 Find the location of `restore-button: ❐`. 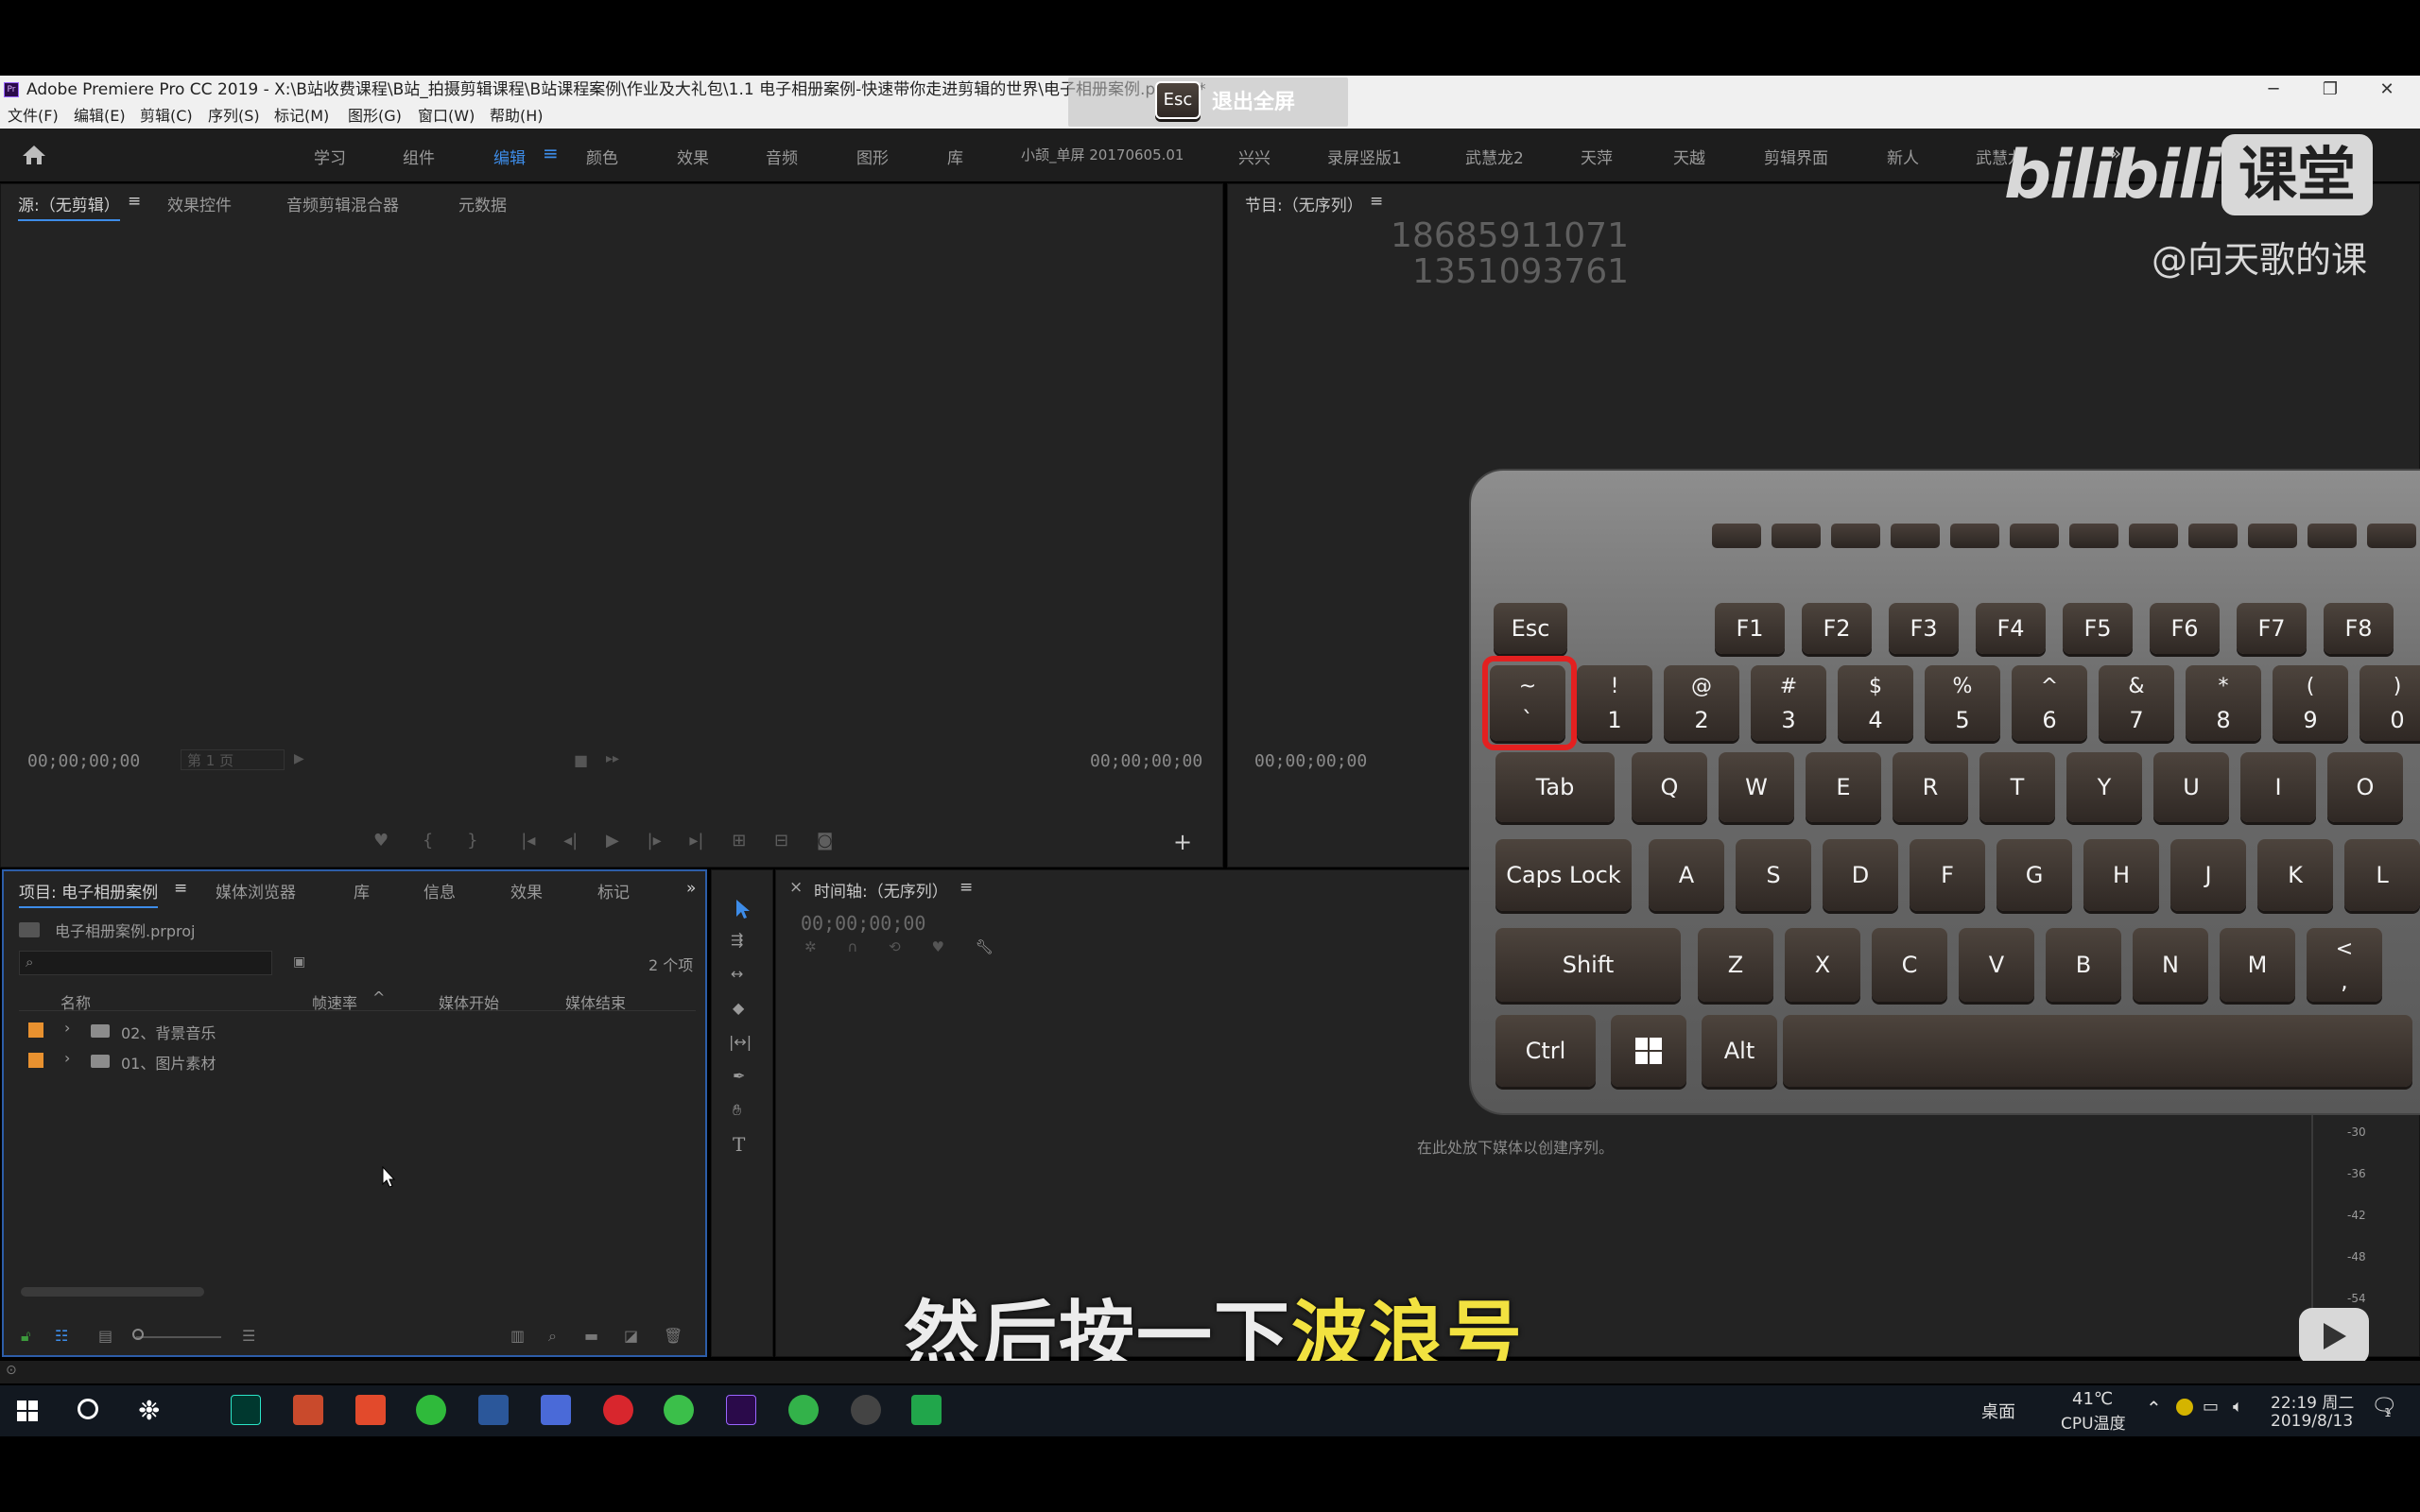

restore-button: ❐ is located at coordinates (2331, 90).